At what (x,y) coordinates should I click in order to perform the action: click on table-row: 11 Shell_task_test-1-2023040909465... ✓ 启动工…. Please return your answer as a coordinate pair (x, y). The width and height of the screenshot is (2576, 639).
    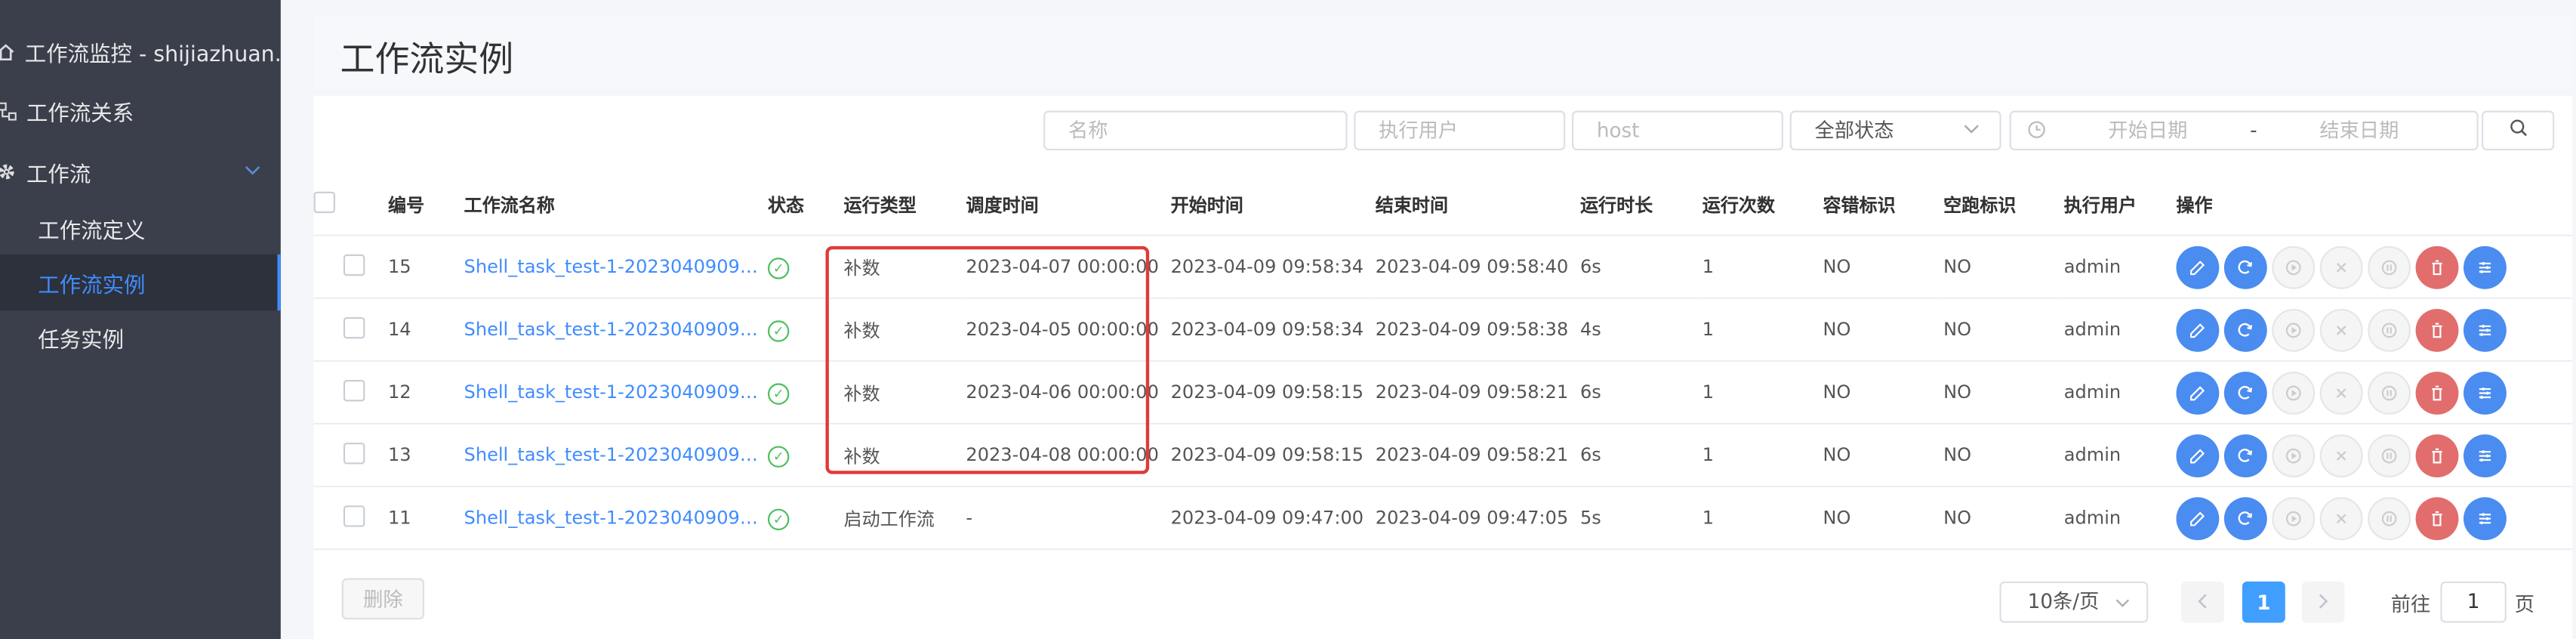
    Looking at the image, I should click on (1443, 518).